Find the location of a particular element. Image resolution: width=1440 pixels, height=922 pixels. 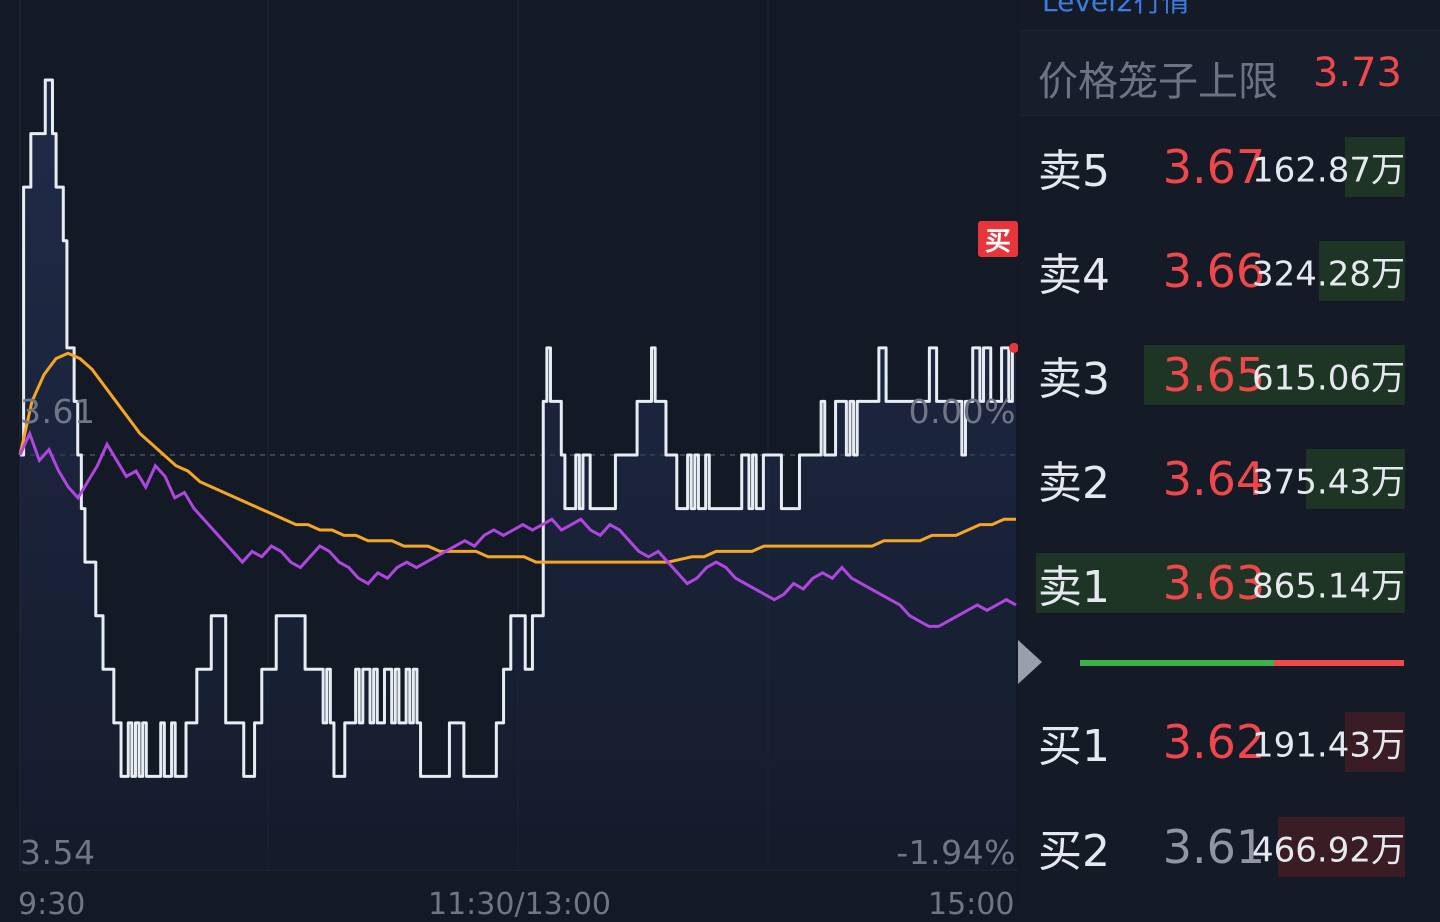

price-cage-label: 价格笼子上限 is located at coordinates (1158, 82).